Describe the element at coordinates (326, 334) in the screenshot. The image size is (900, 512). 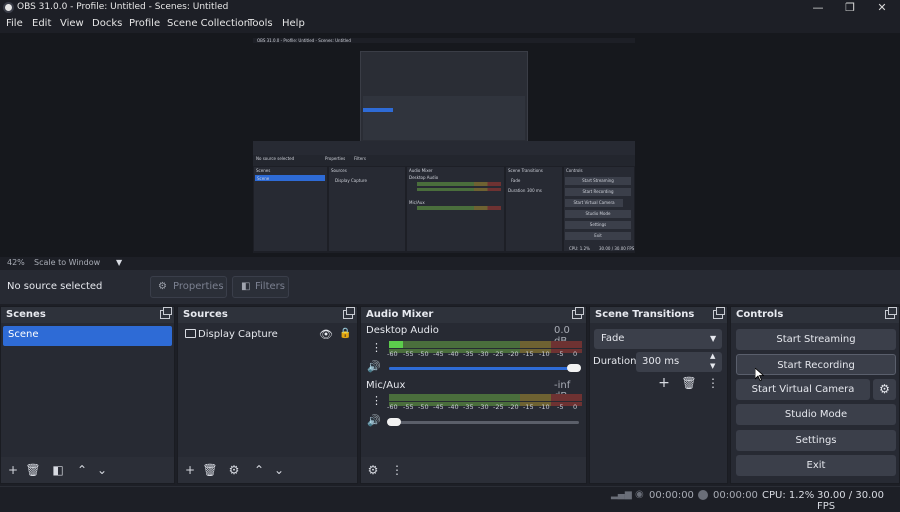
I see `eye-icon: 👁` at that location.